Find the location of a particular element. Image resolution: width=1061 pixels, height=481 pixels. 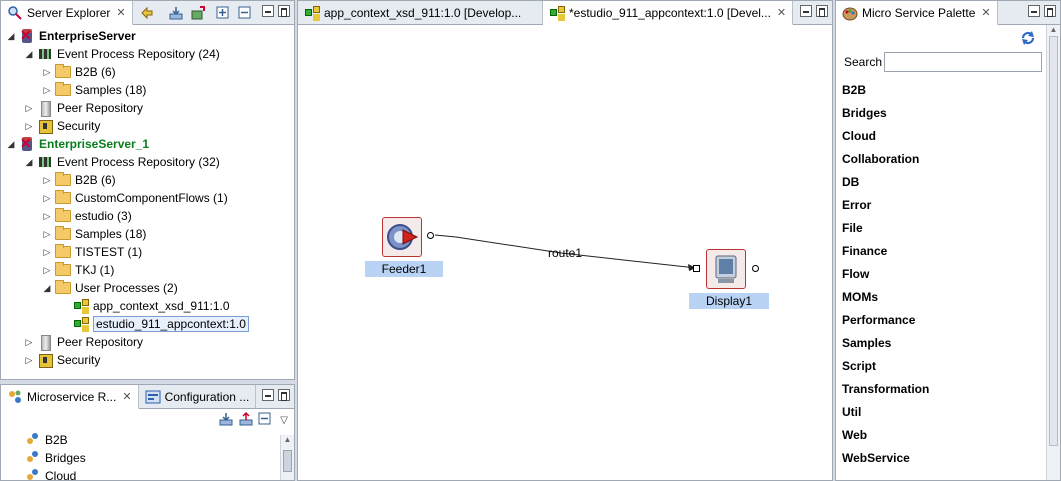

palette-category: WebService is located at coordinates (948, 458).